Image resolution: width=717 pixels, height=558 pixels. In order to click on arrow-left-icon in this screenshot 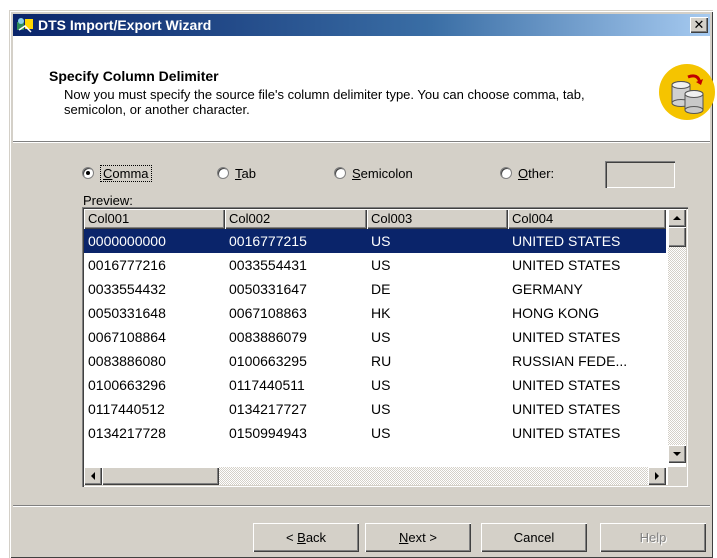, I will do `click(93, 476)`.